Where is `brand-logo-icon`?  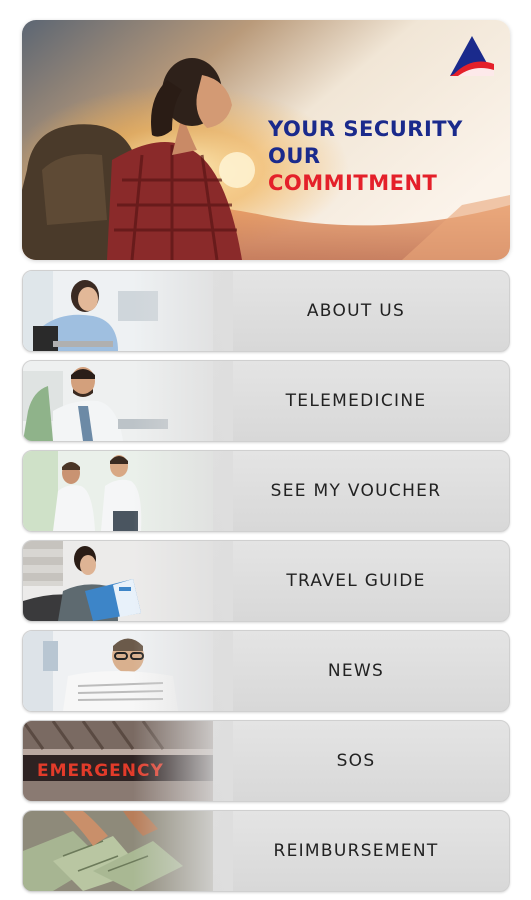 brand-logo-icon is located at coordinates (472, 56).